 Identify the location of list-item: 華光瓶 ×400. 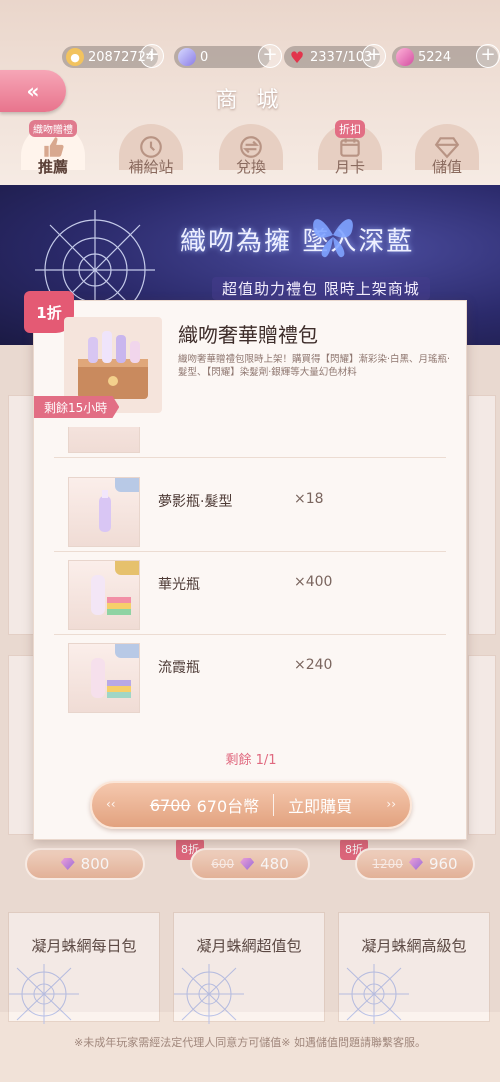
(250, 593).